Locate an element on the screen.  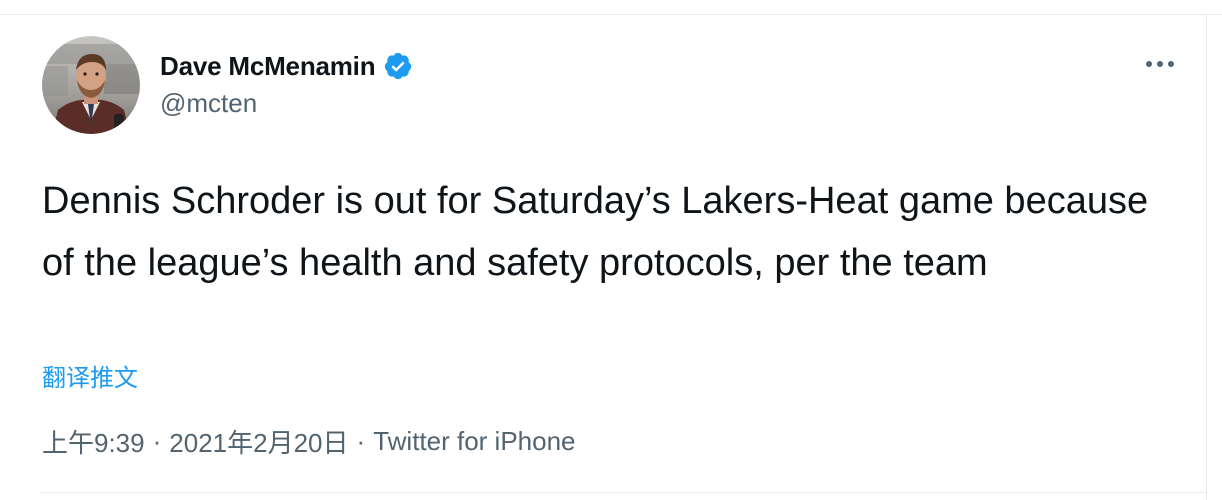
avatar is located at coordinates (91, 85).